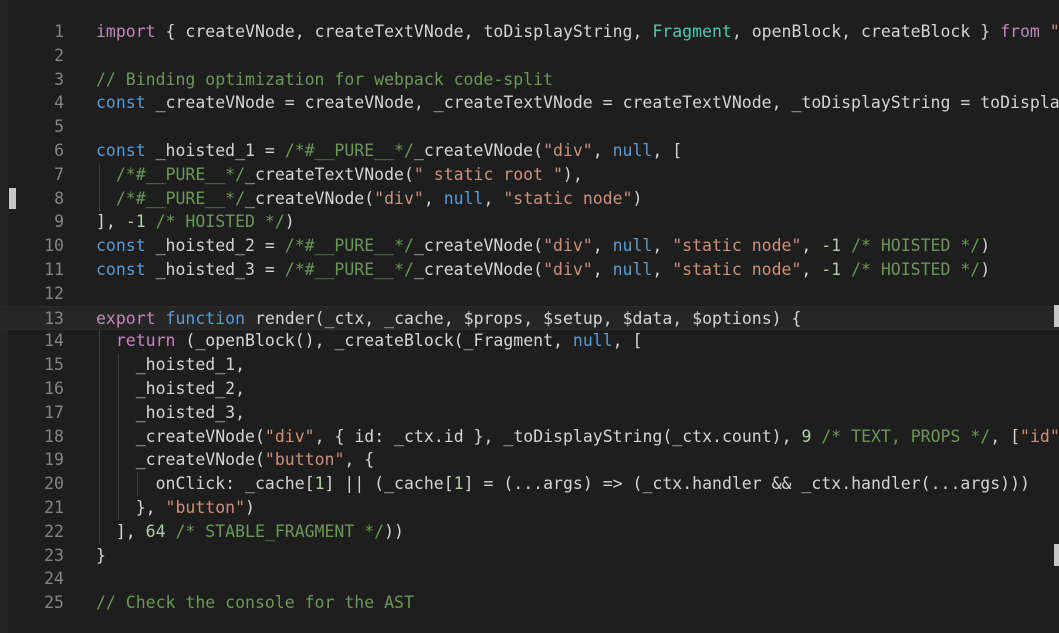  I want to click on line-number: 25, so click(54, 603).